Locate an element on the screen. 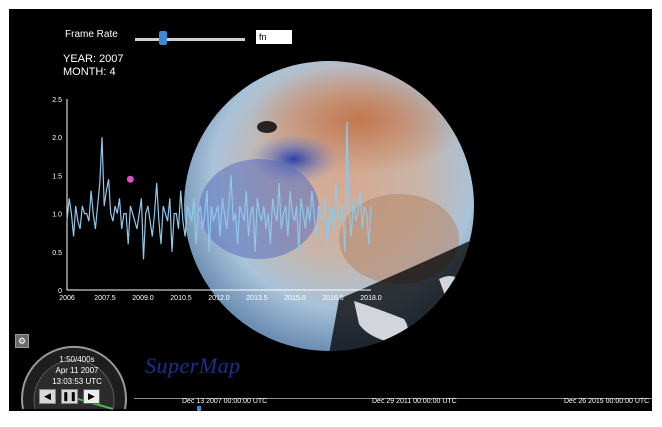 This screenshot has width=662, height=427. timeline-label: Dec 13 2007 00:00:00 UTC is located at coordinates (225, 401).